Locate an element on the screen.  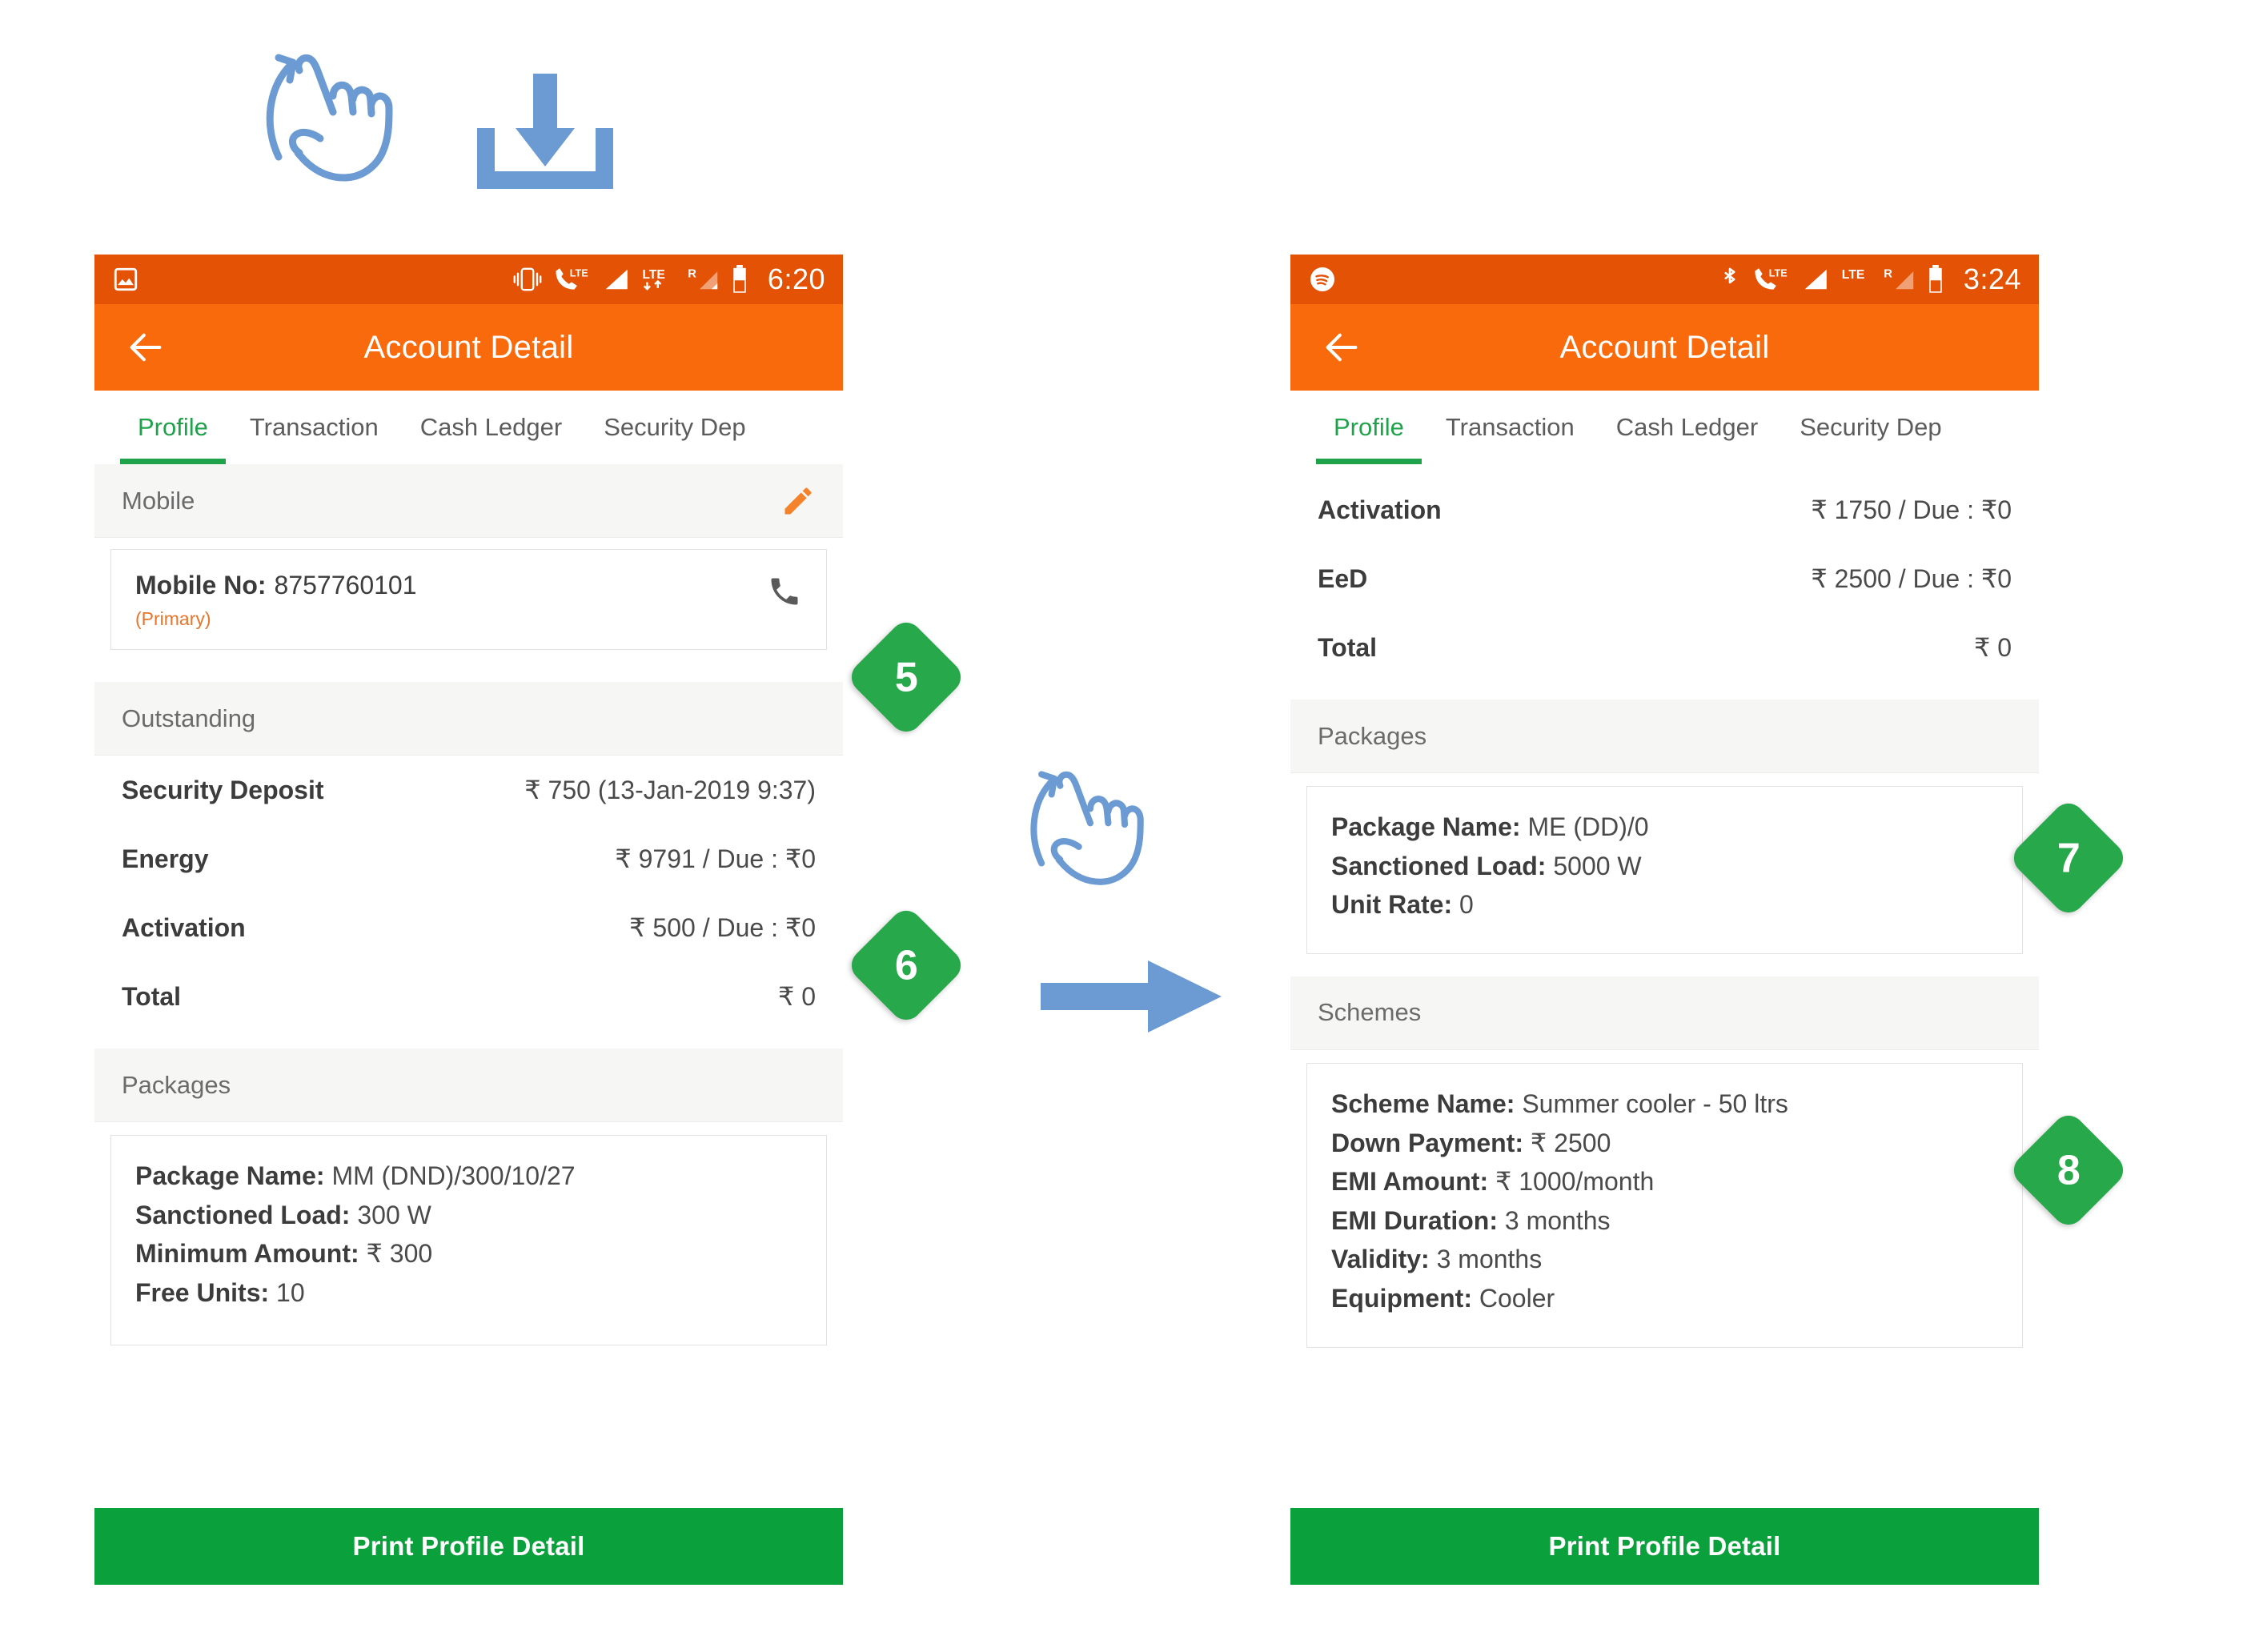
app-toolbar: Account Detail is located at coordinates (1664, 347).